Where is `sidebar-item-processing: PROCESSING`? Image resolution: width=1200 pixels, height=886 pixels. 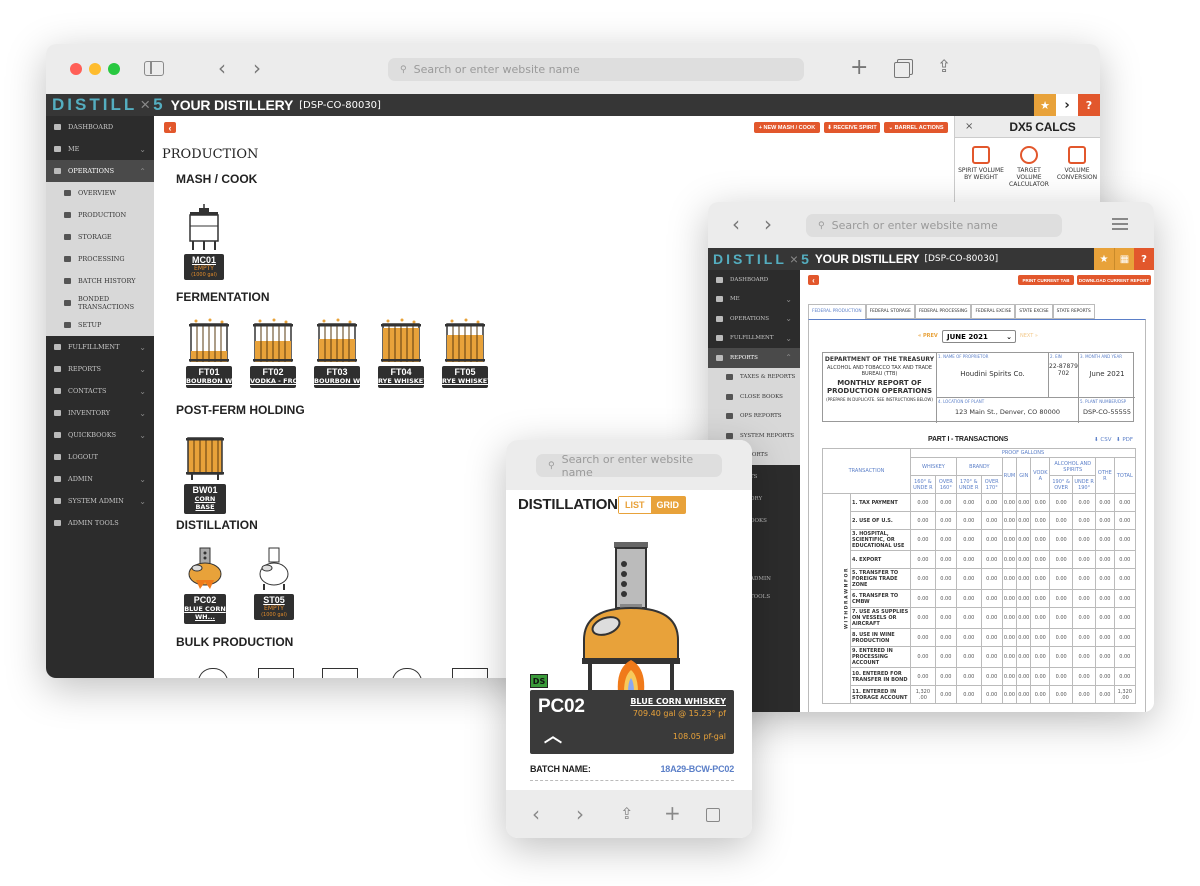 sidebar-item-processing: PROCESSING is located at coordinates (100, 259).